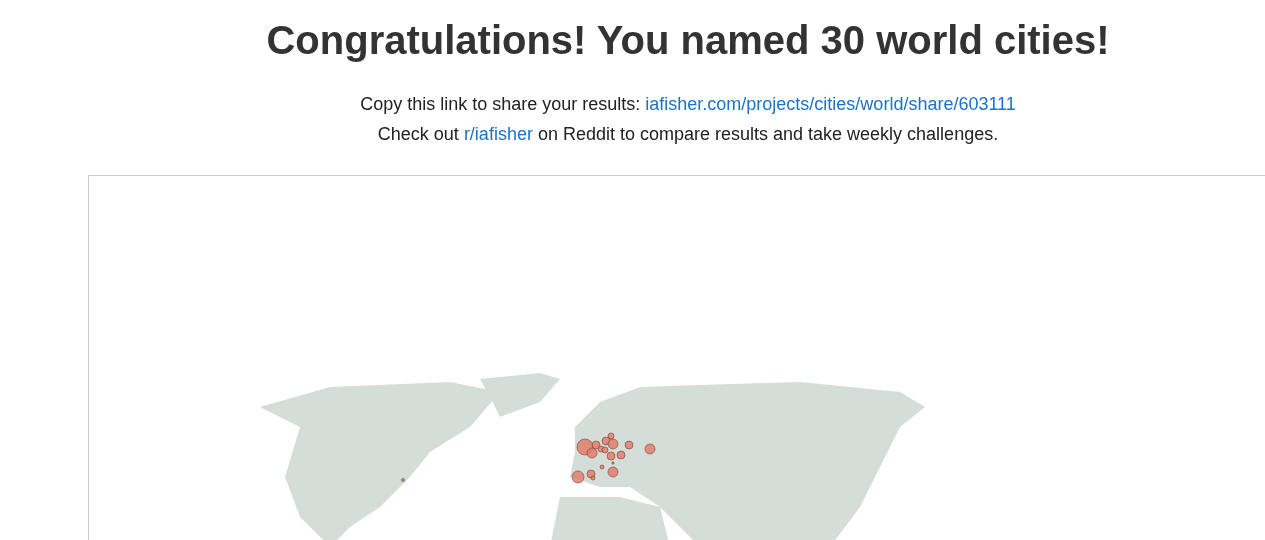  Describe the element at coordinates (830, 104) in the screenshot. I see `share-link: iafisher.com/projects/cities/world/share/603111` at that location.